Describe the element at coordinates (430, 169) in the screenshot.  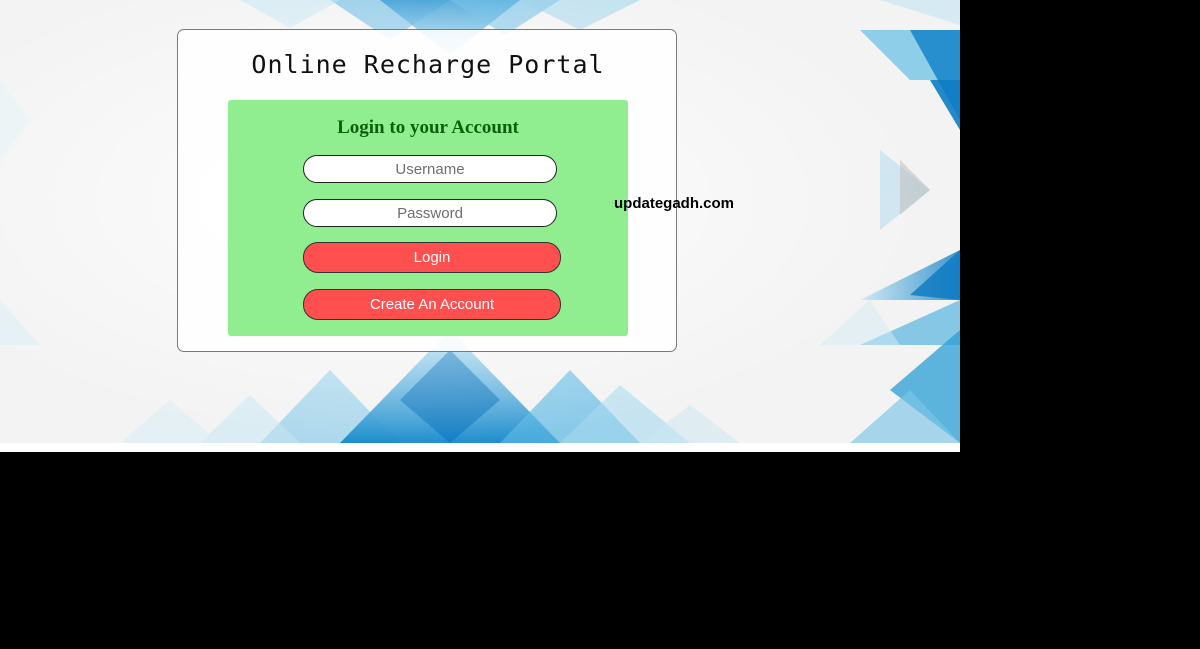
I see `username-input` at that location.